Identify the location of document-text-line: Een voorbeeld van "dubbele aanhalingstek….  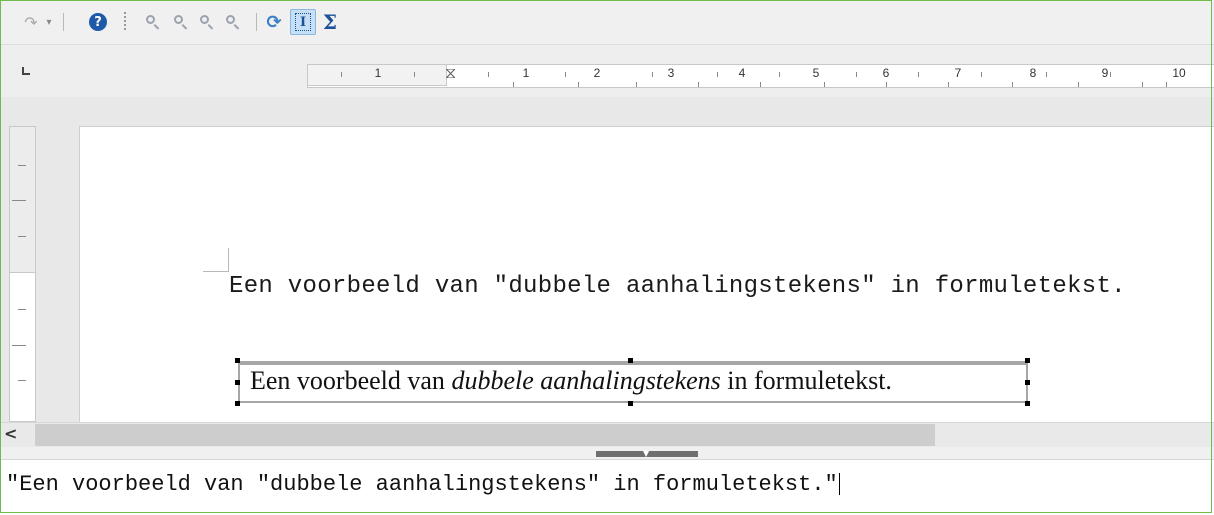
(677, 286).